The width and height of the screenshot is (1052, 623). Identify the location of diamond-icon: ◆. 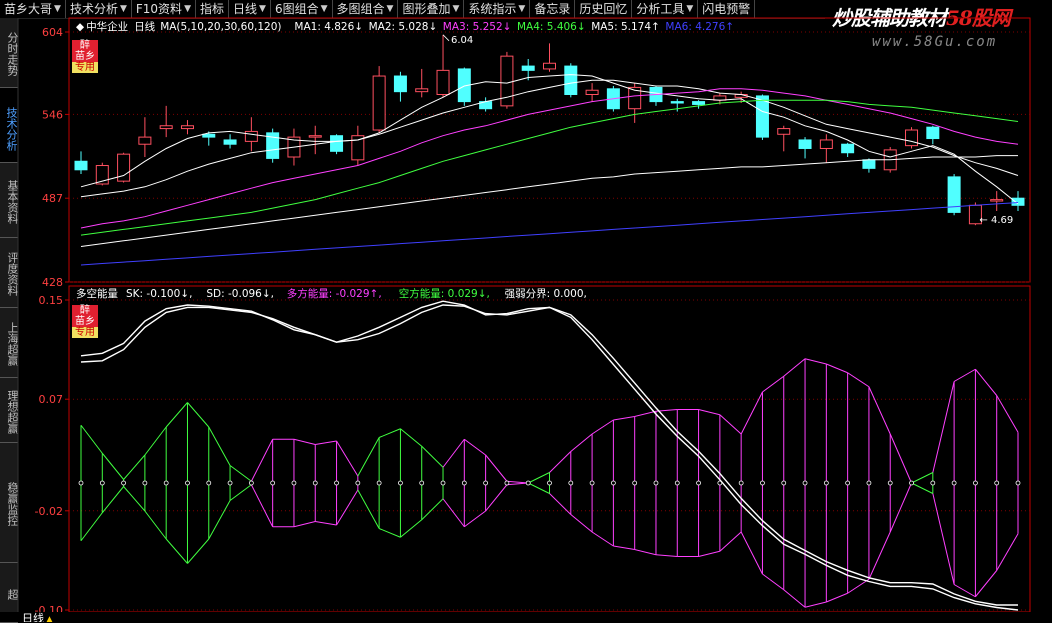
(80, 27).